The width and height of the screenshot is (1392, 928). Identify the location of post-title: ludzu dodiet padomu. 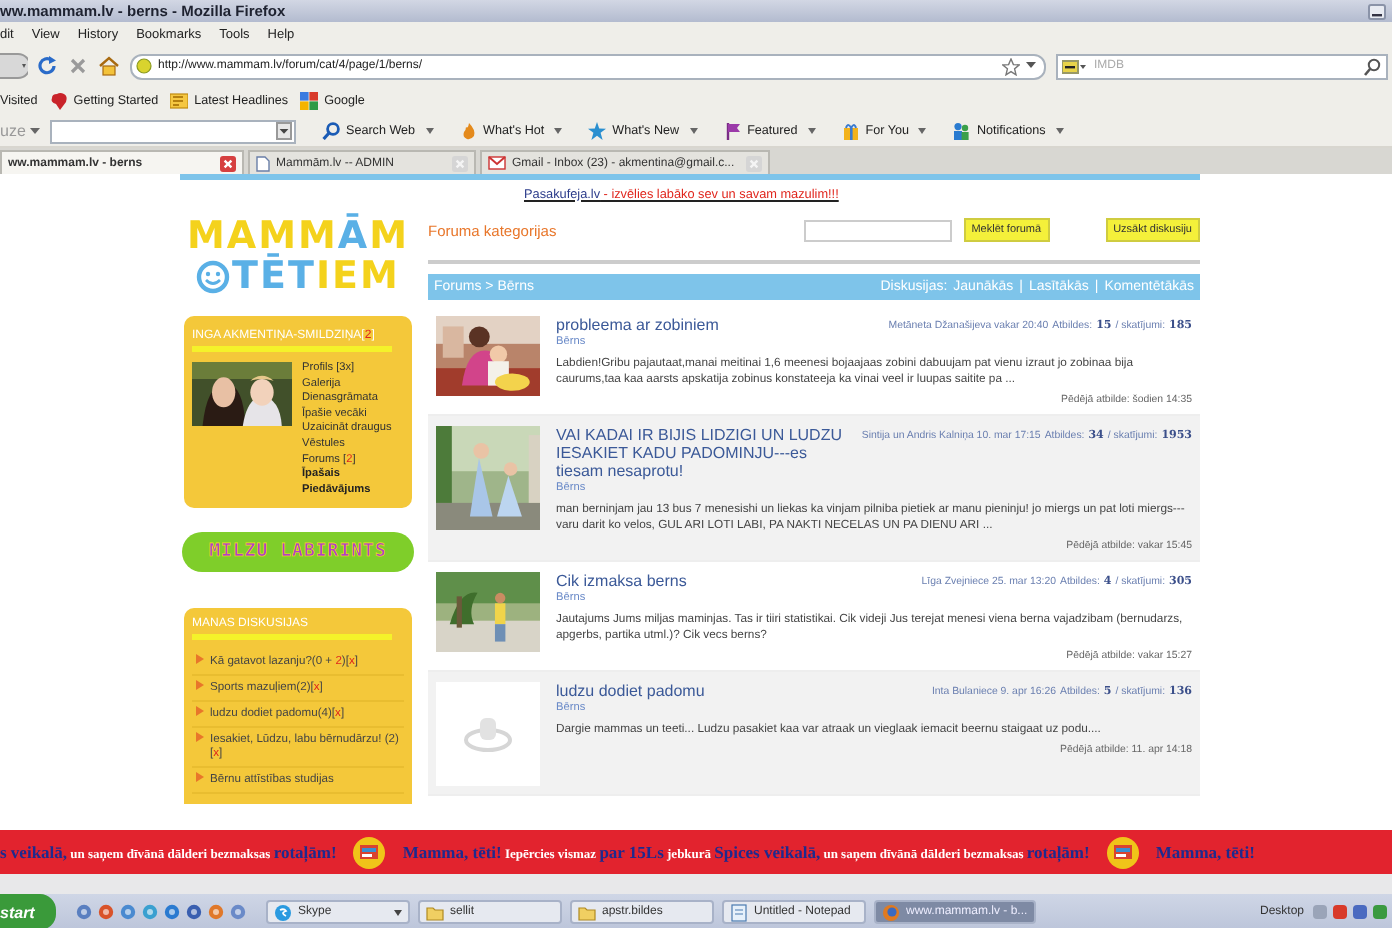
(738, 691).